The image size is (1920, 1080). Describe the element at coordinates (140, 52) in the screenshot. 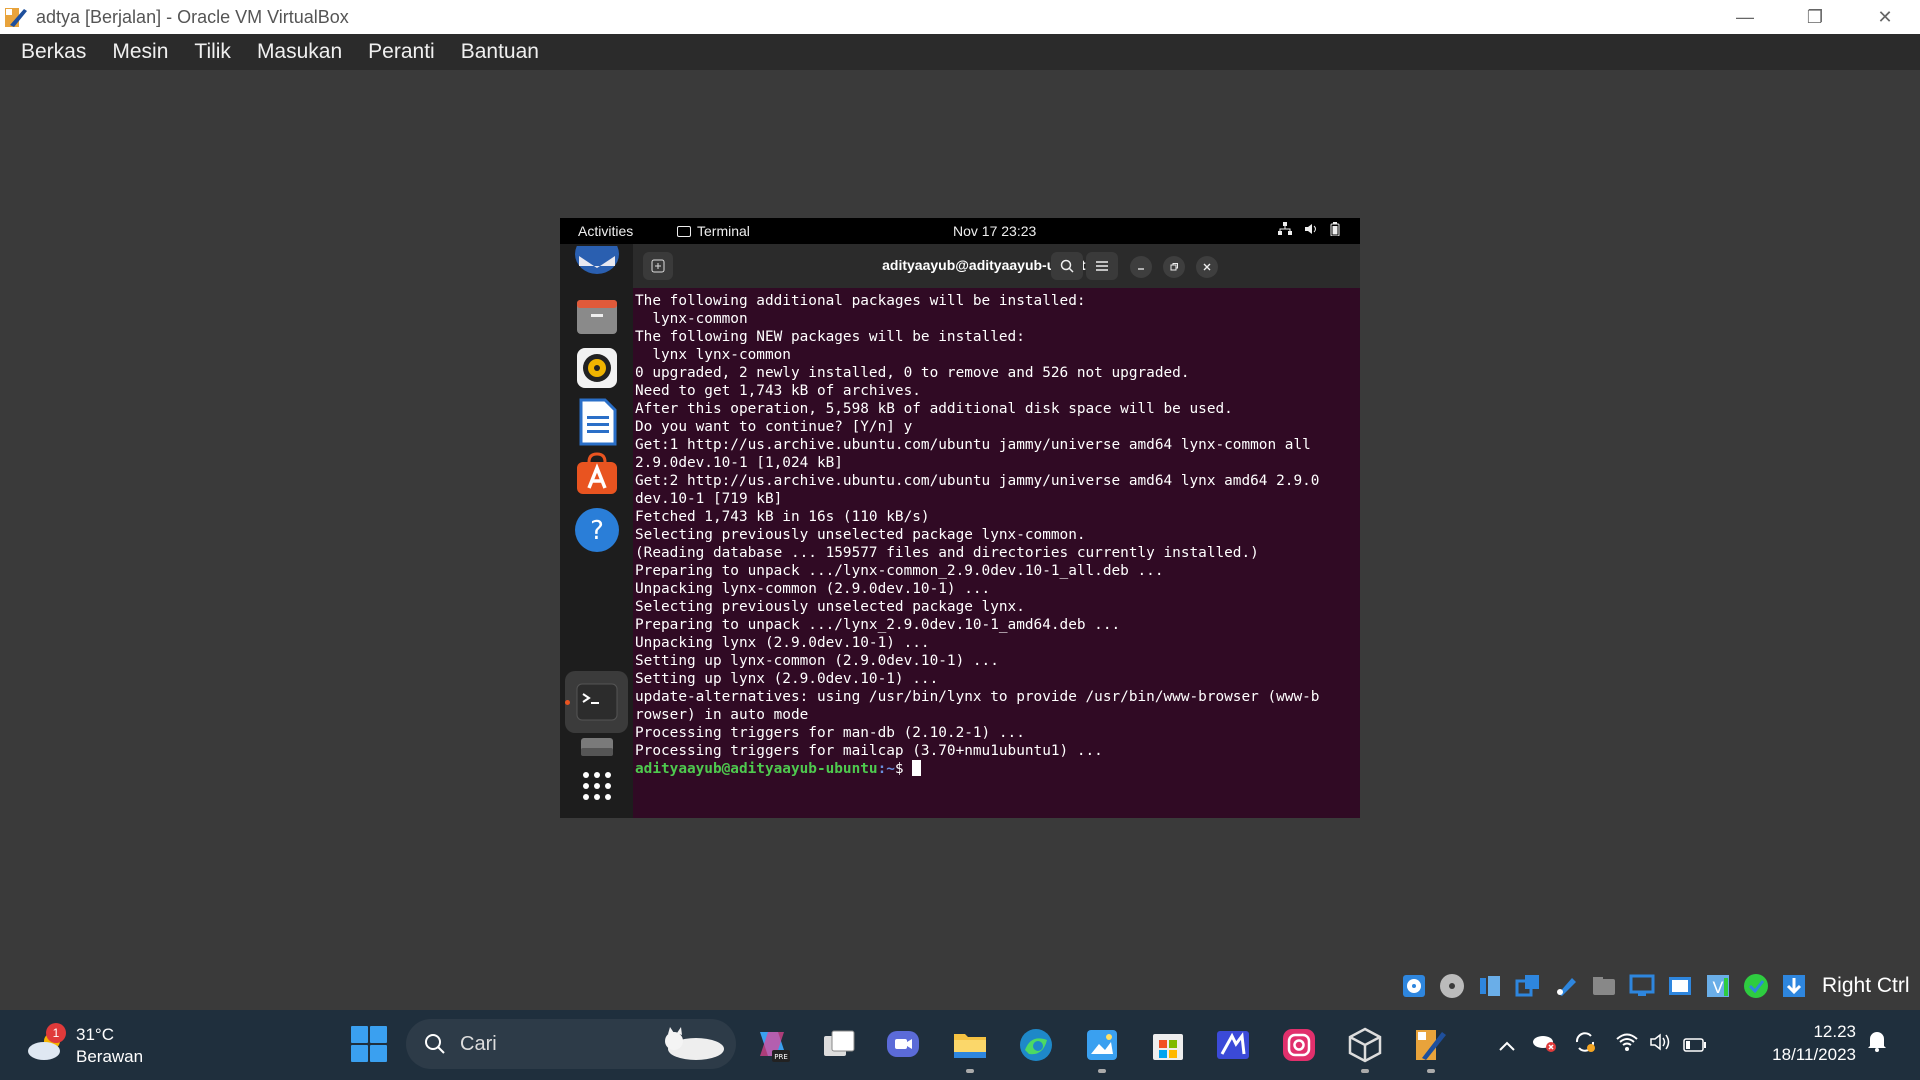

I see `menu-mesin: Mesin` at that location.